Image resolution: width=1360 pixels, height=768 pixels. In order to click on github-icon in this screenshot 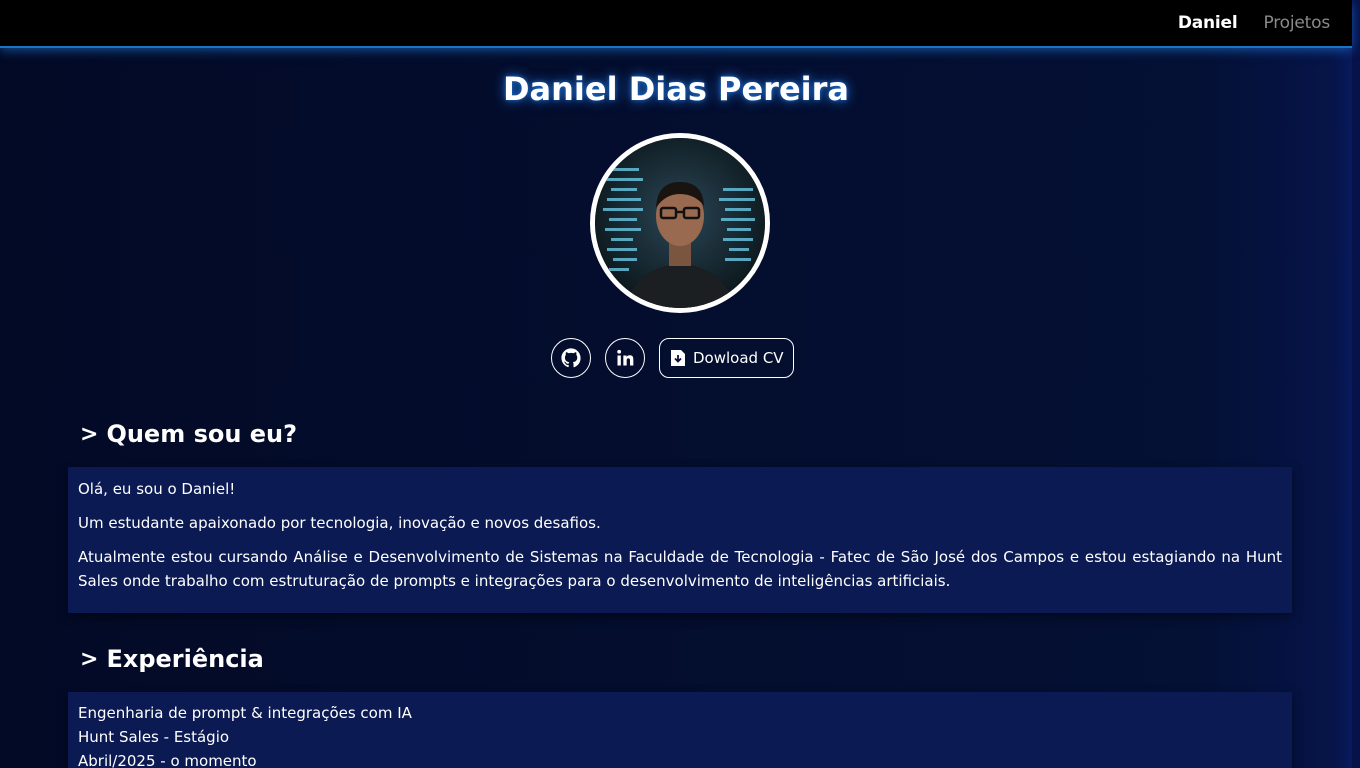, I will do `click(571, 358)`.